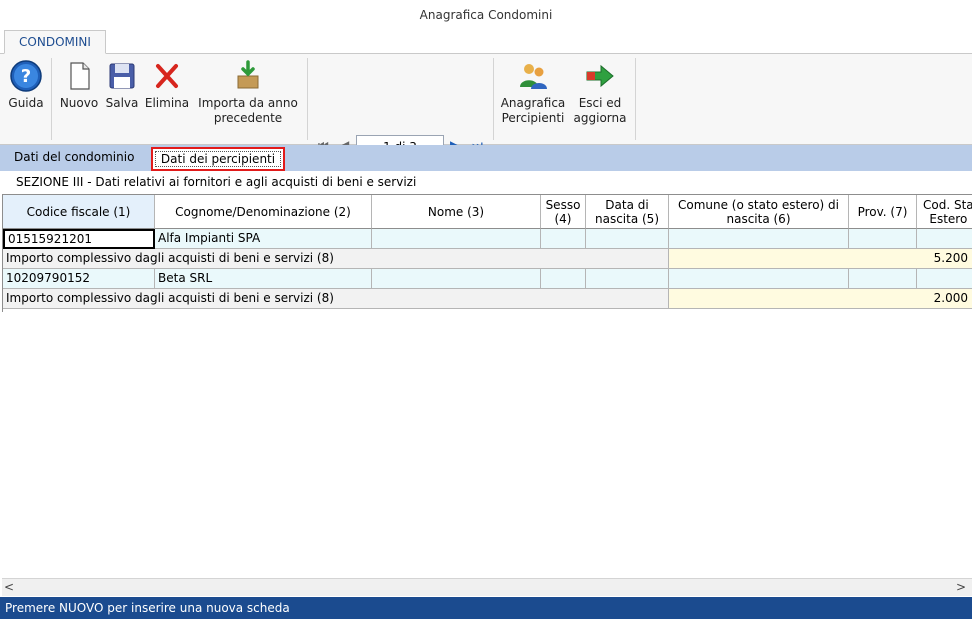  What do you see at coordinates (533, 76) in the screenshot?
I see `users-group-icon` at bounding box center [533, 76].